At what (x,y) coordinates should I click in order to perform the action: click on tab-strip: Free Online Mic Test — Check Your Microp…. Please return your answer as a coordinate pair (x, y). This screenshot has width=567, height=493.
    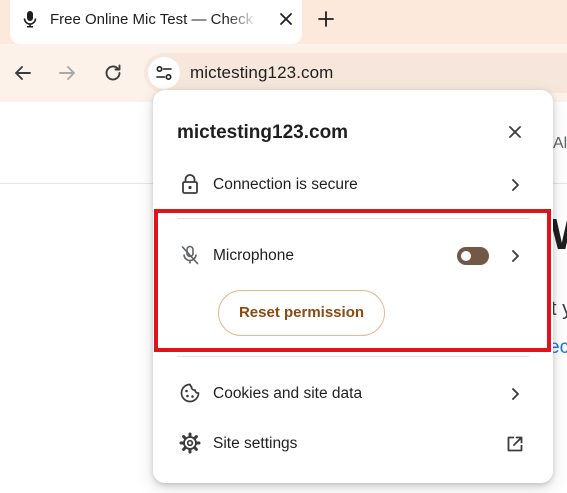
    Looking at the image, I should click on (283, 22).